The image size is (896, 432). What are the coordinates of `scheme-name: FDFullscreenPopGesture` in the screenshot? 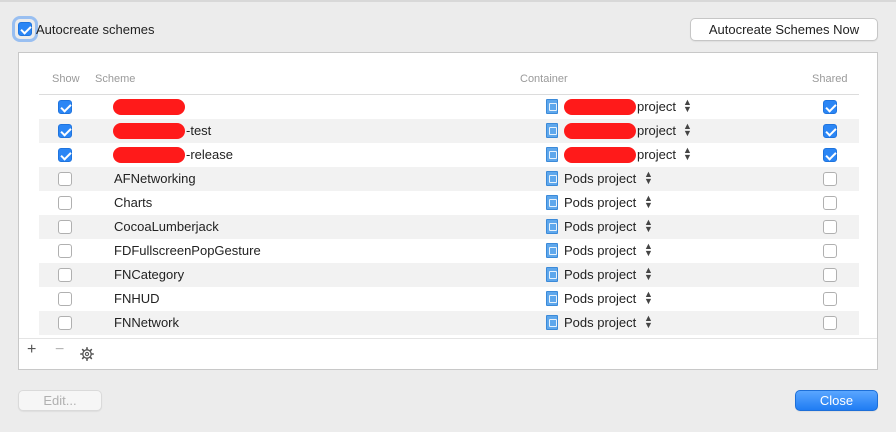 It's located at (187, 250).